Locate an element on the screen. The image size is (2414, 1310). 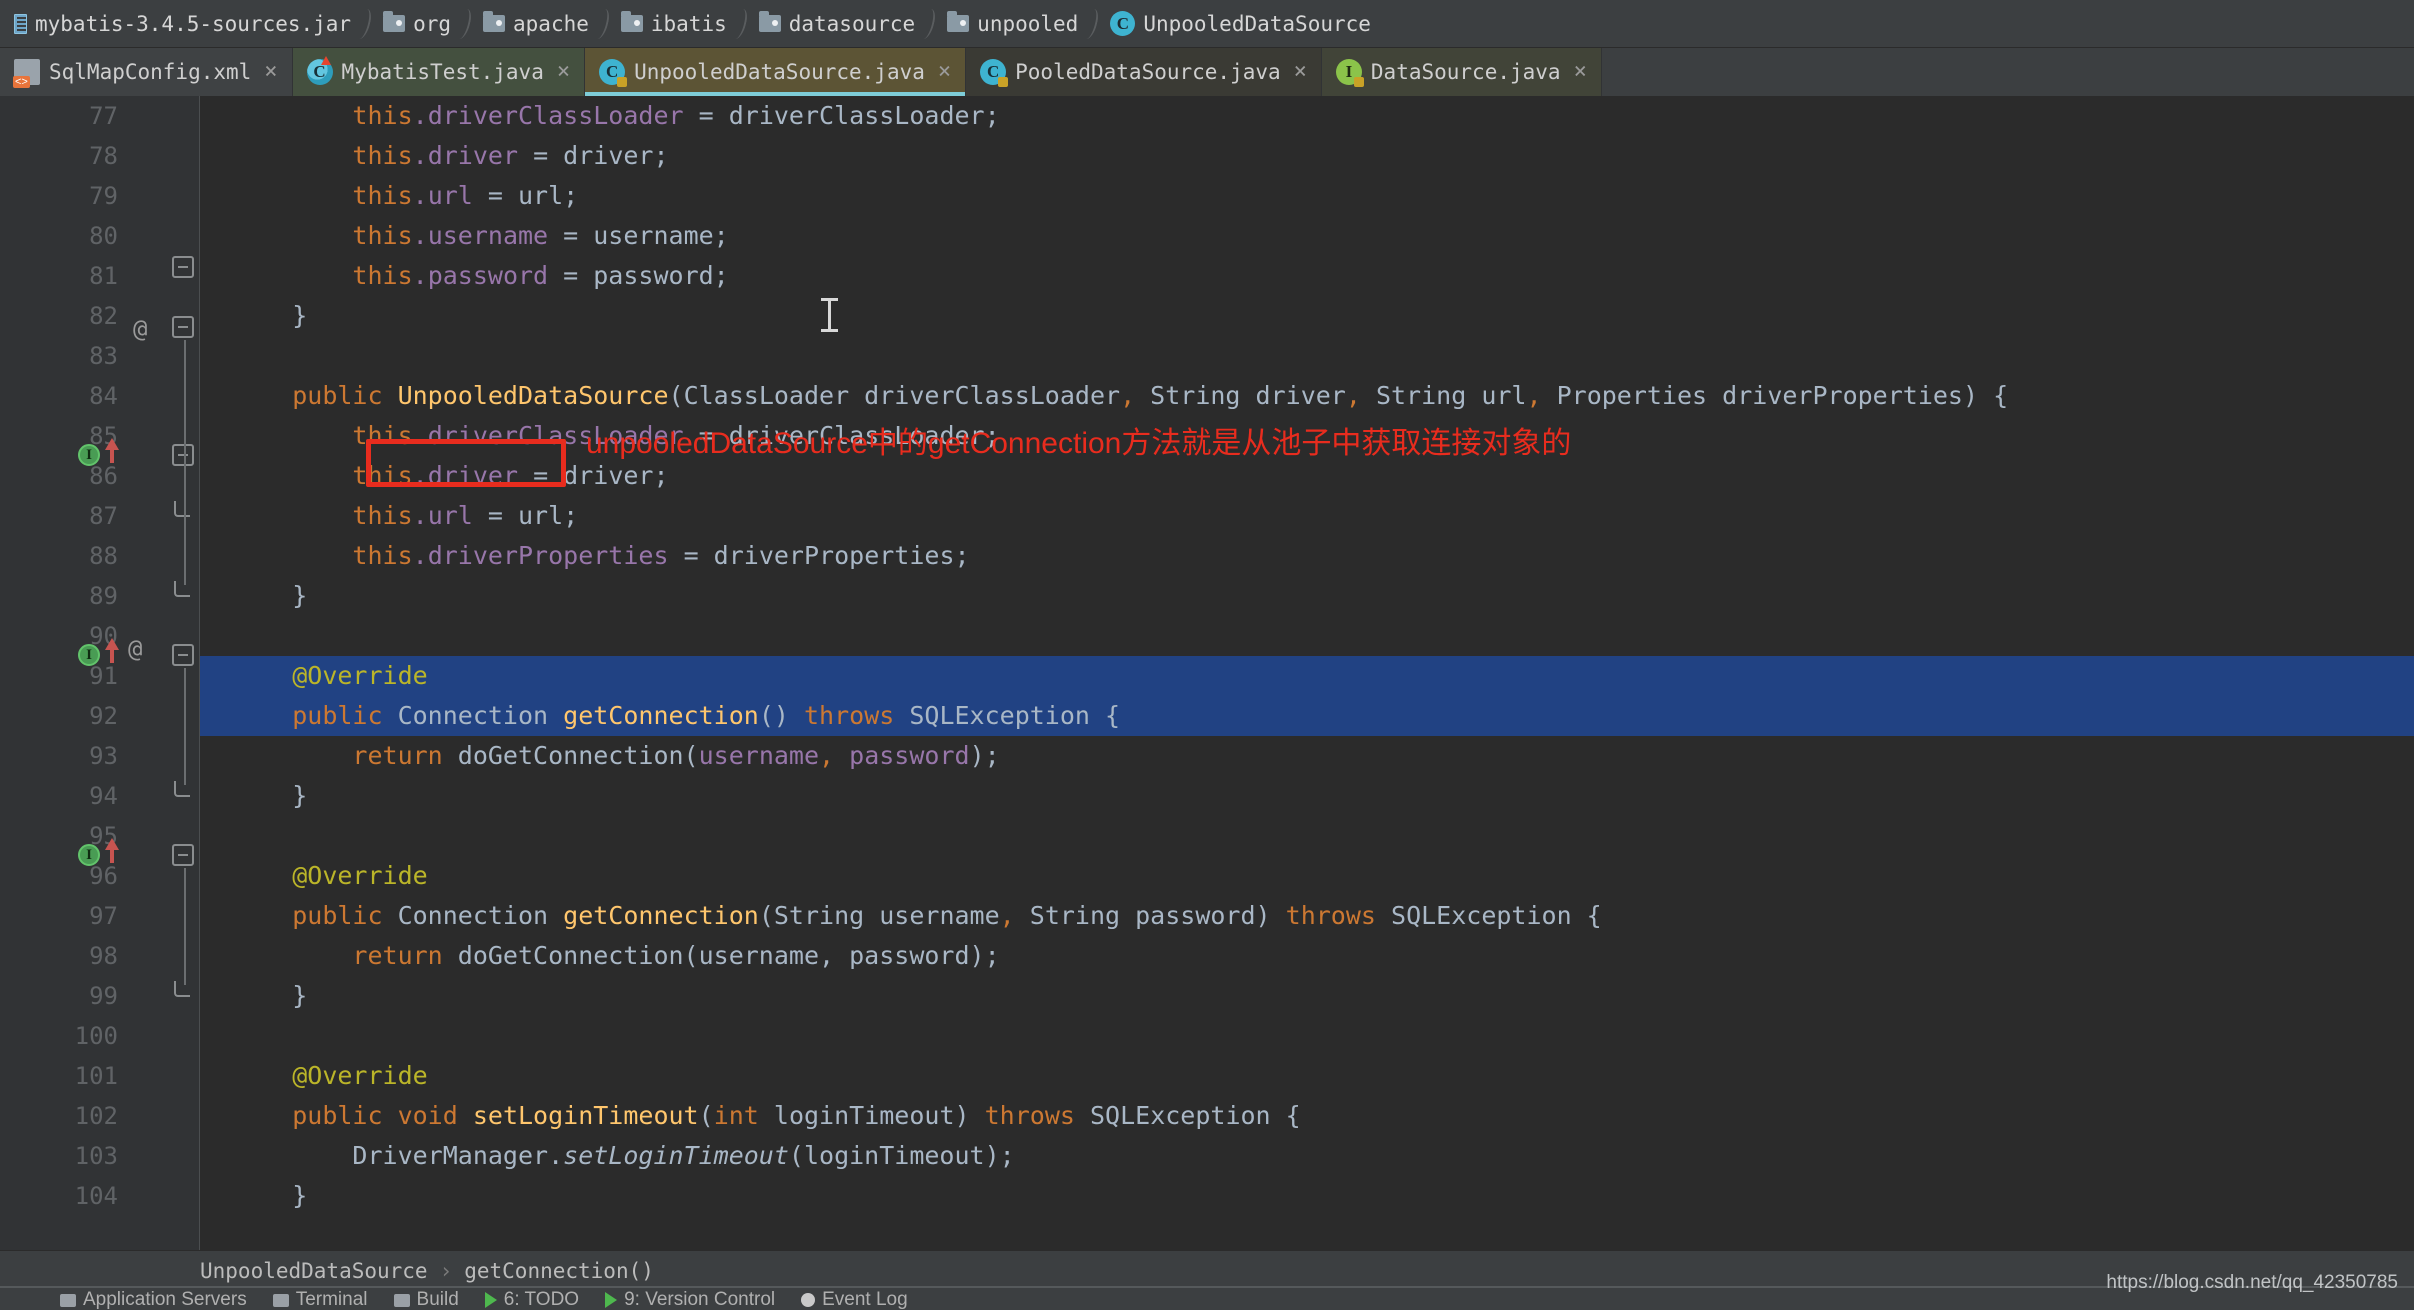
editor-tab-label: SqlMapConfig.xml is located at coordinates (150, 72).